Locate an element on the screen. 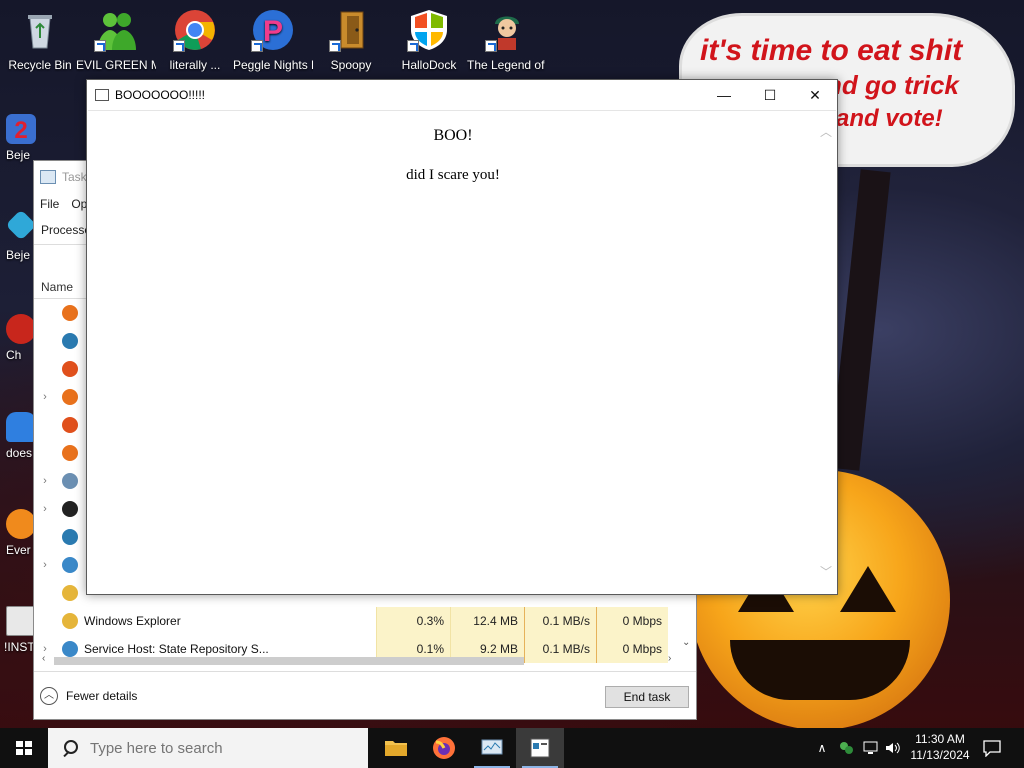 This screenshot has width=1024, height=768. cpu-cell: 0.3% is located at coordinates (413, 621).